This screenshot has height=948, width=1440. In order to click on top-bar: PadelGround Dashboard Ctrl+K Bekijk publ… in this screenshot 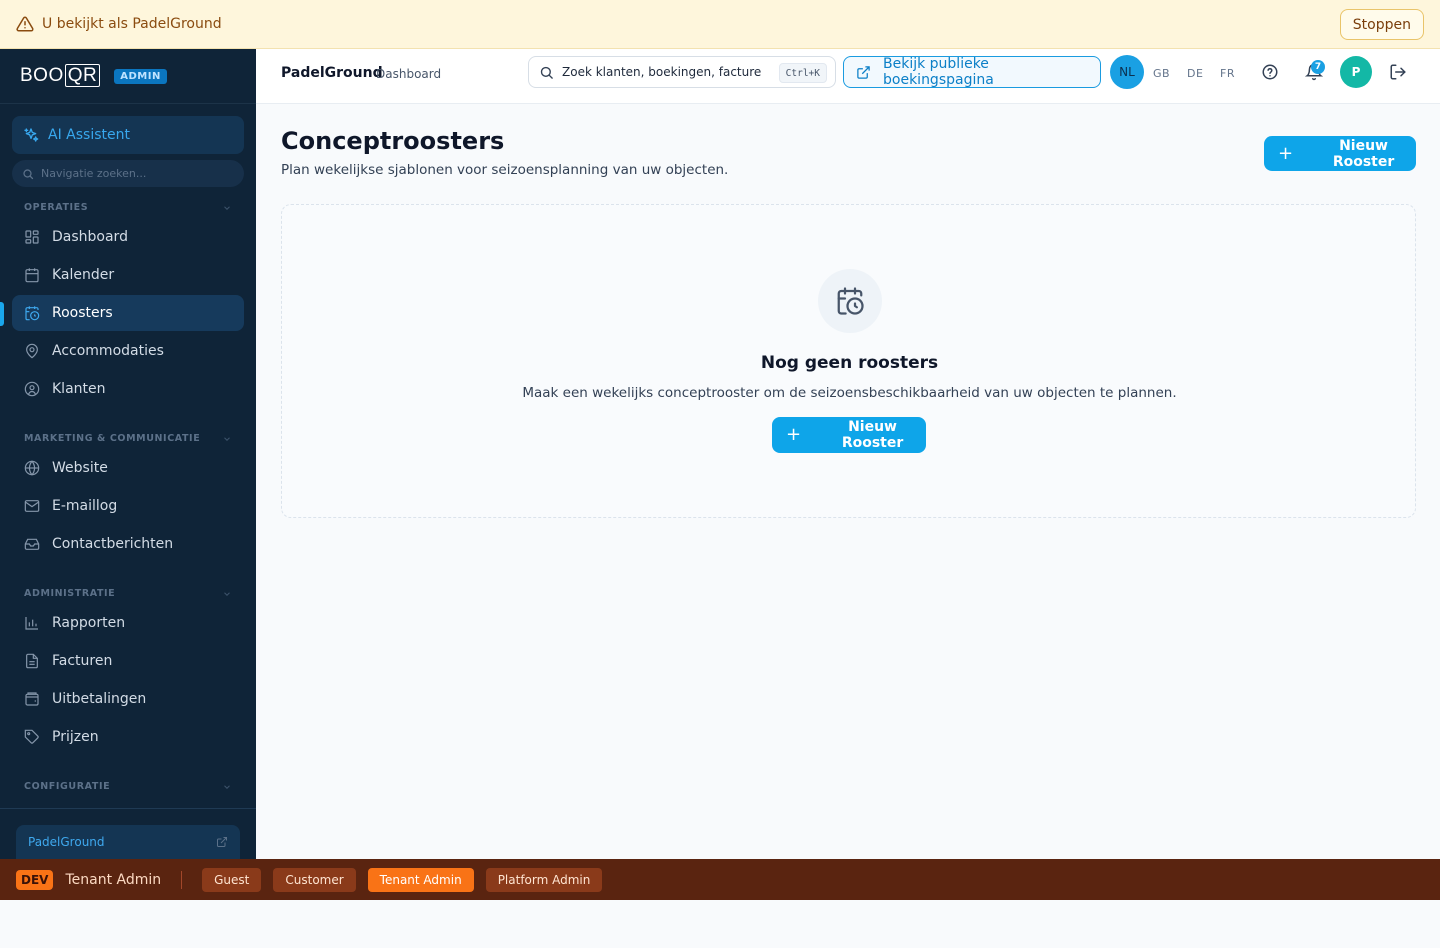, I will do `click(848, 76)`.